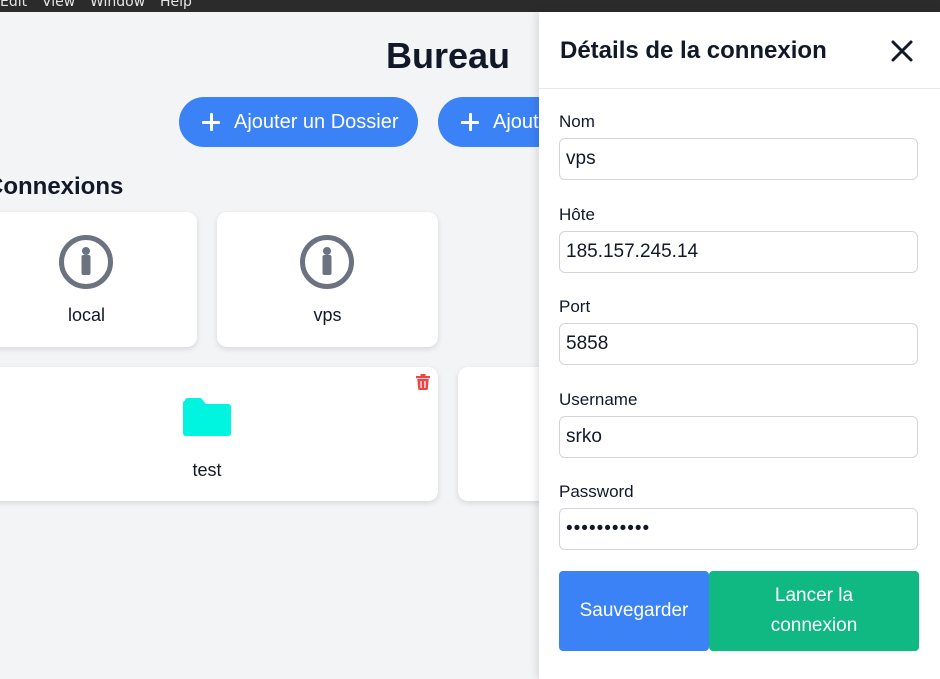 The width and height of the screenshot is (940, 679). I want to click on launch-connection-button: Lancer la connexion, so click(814, 611).